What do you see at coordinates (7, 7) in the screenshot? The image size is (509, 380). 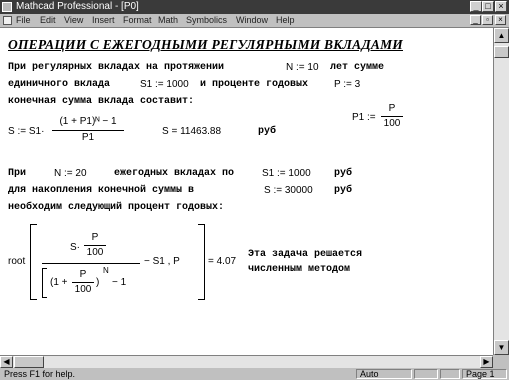 I see `mathcad-app-icon` at bounding box center [7, 7].